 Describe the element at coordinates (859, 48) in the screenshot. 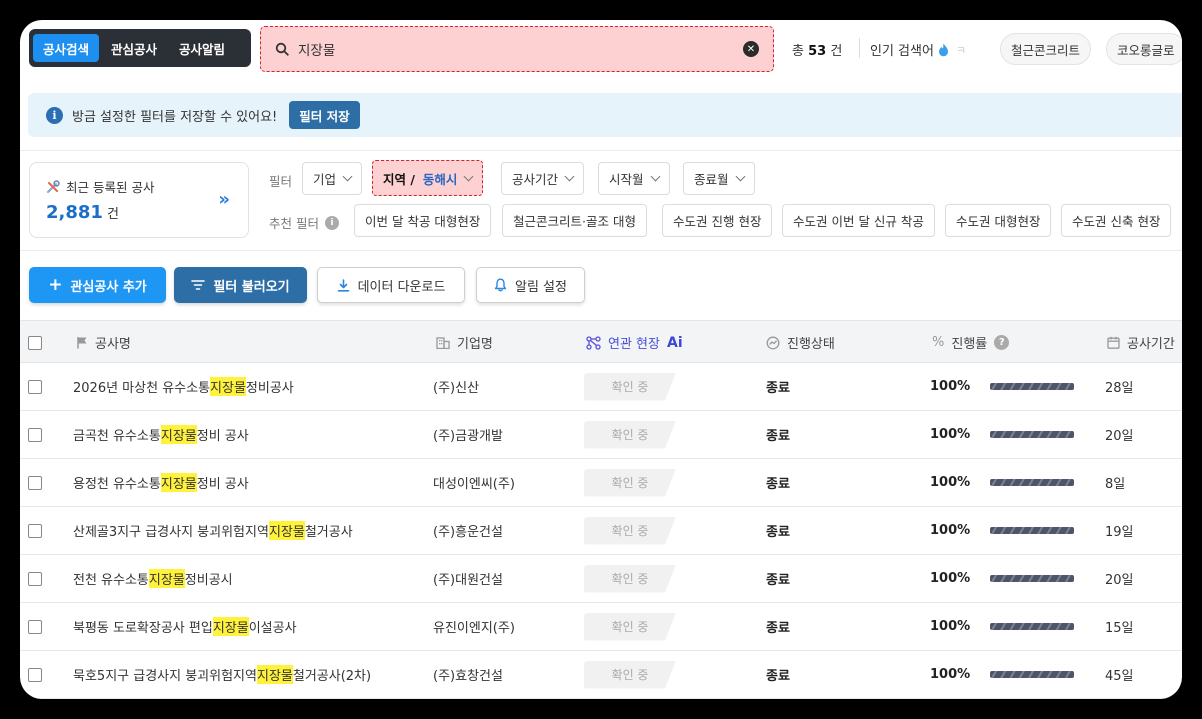

I see `divider` at that location.